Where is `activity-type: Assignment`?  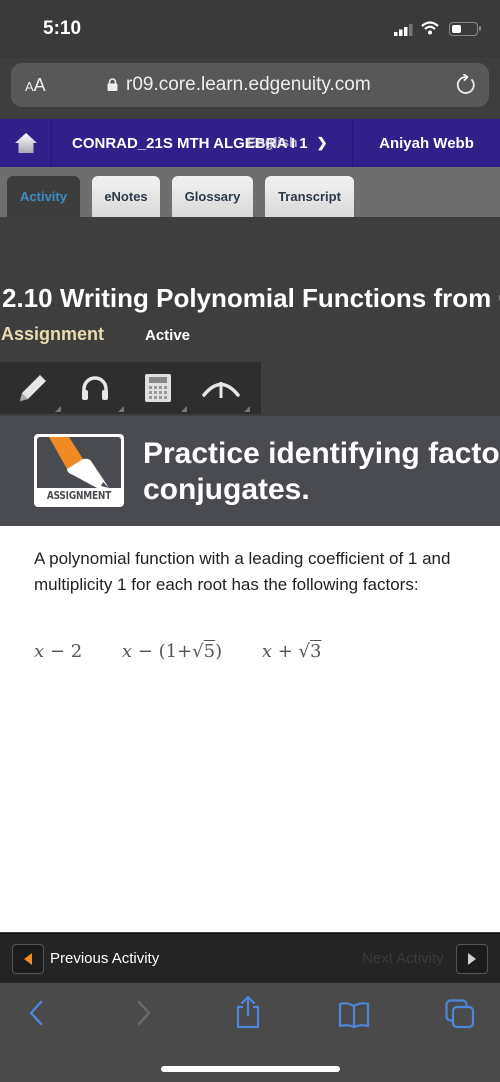
activity-type: Assignment is located at coordinates (53, 334).